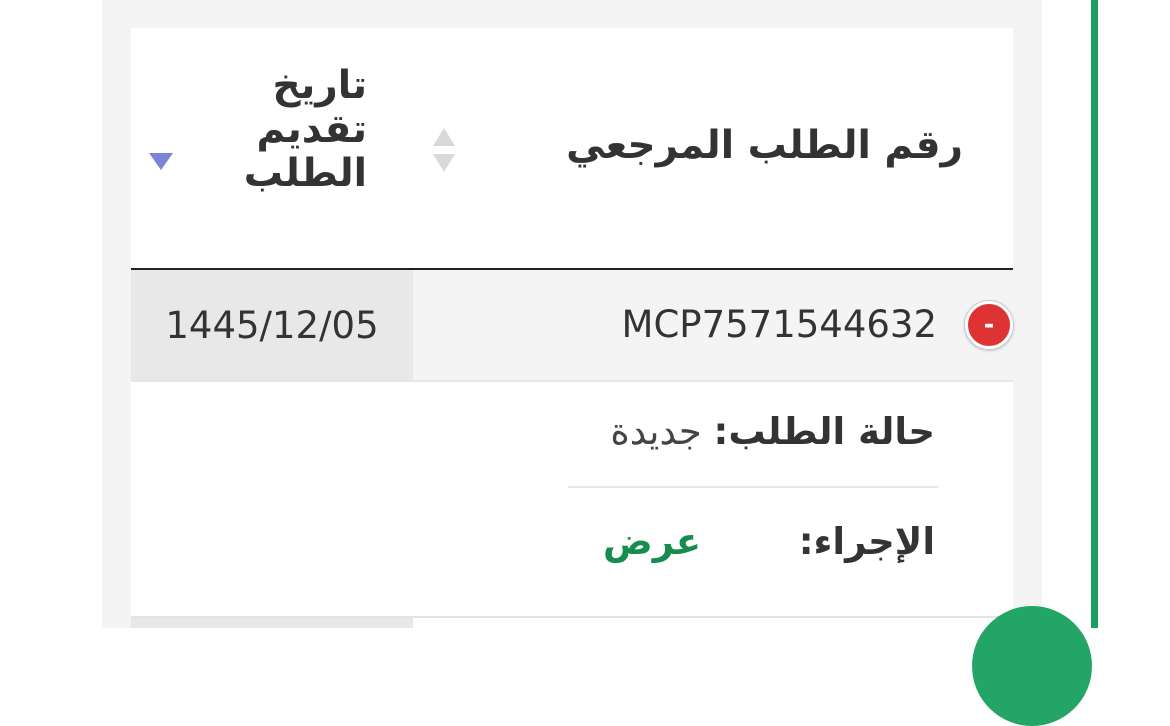  What do you see at coordinates (311, 130) in the screenshot?
I see `column-header-line: تقديم` at bounding box center [311, 130].